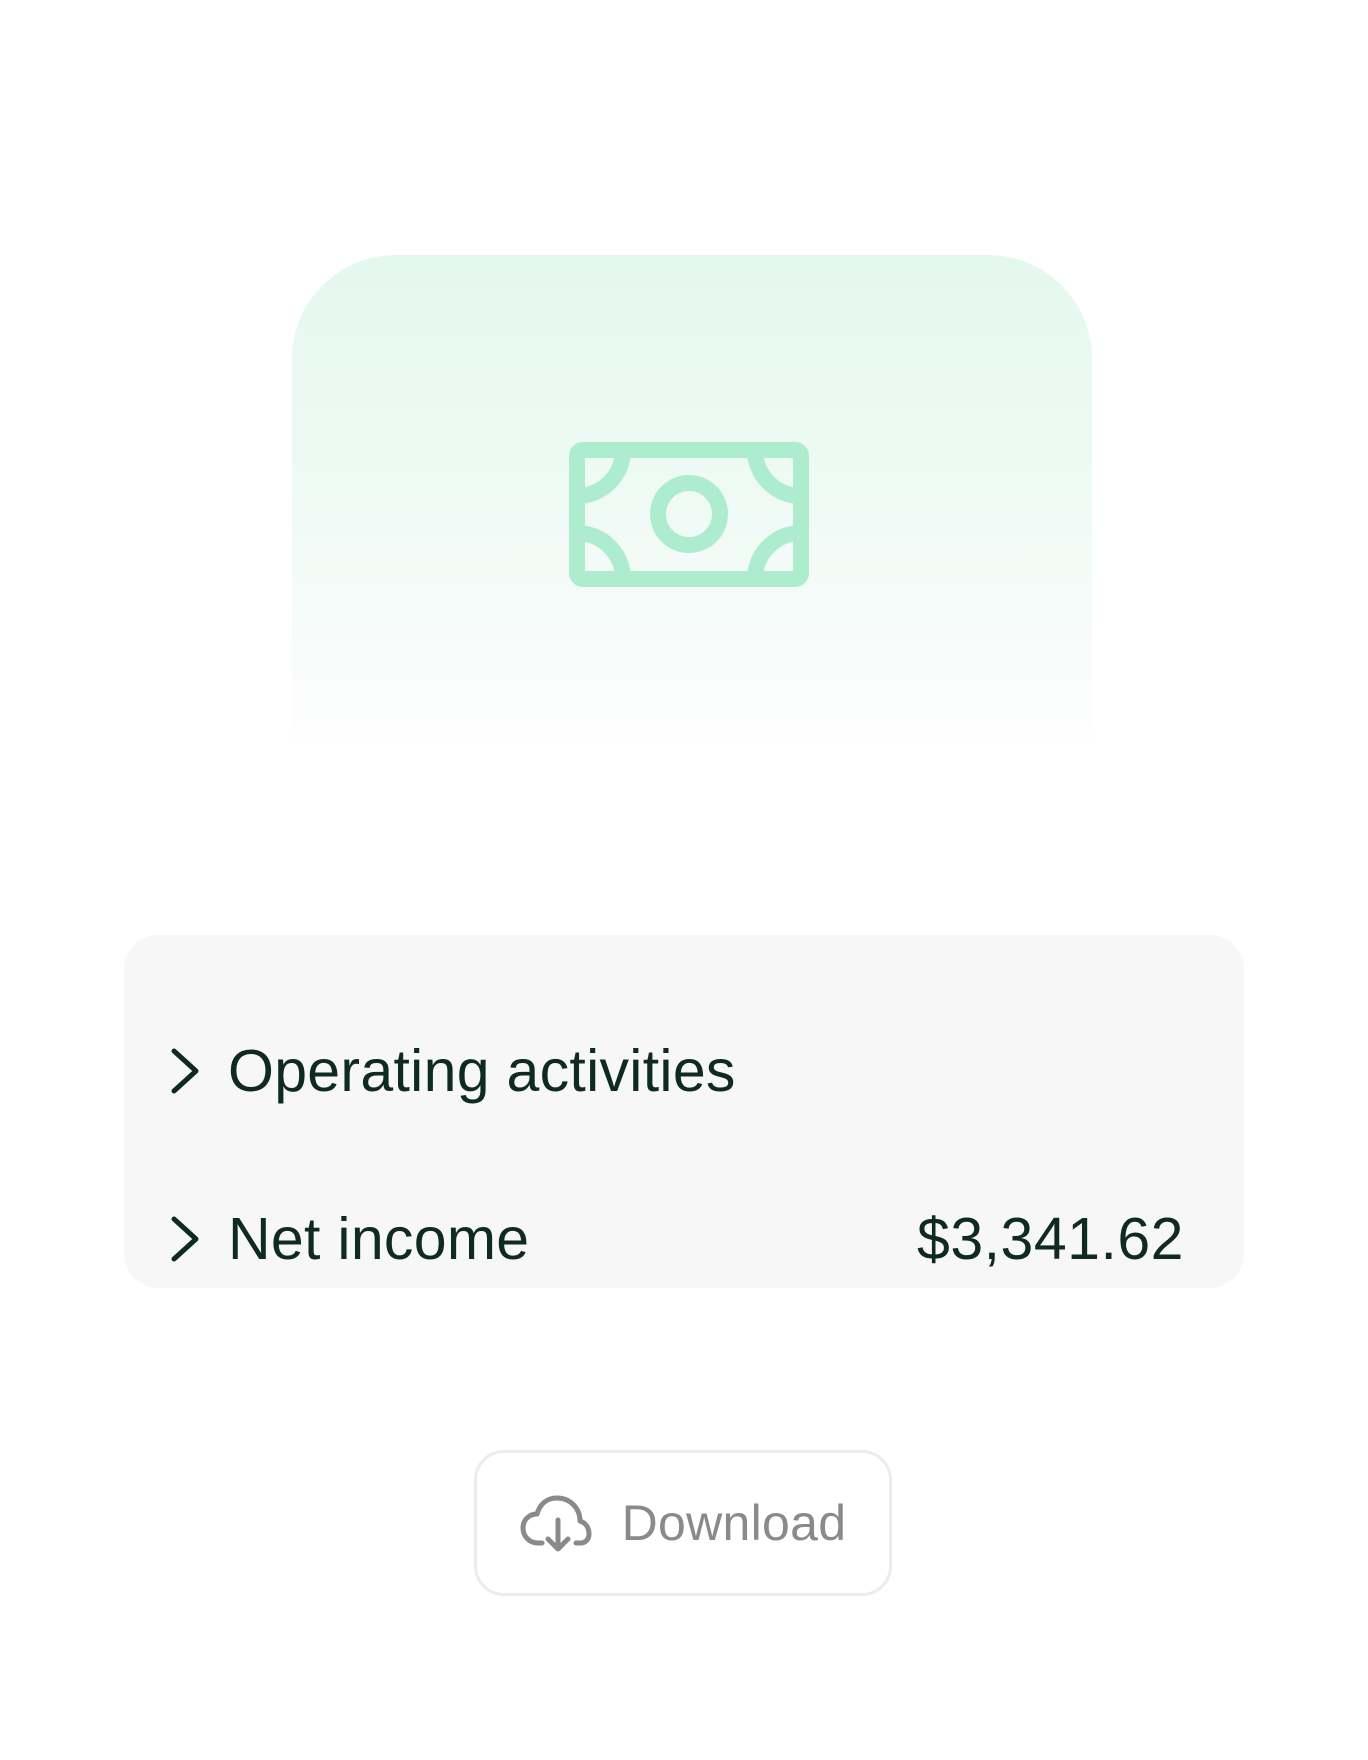 The height and width of the screenshot is (1760, 1368). Describe the element at coordinates (676, 1239) in the screenshot. I see `row-net-income: Net income $3,341.62` at that location.